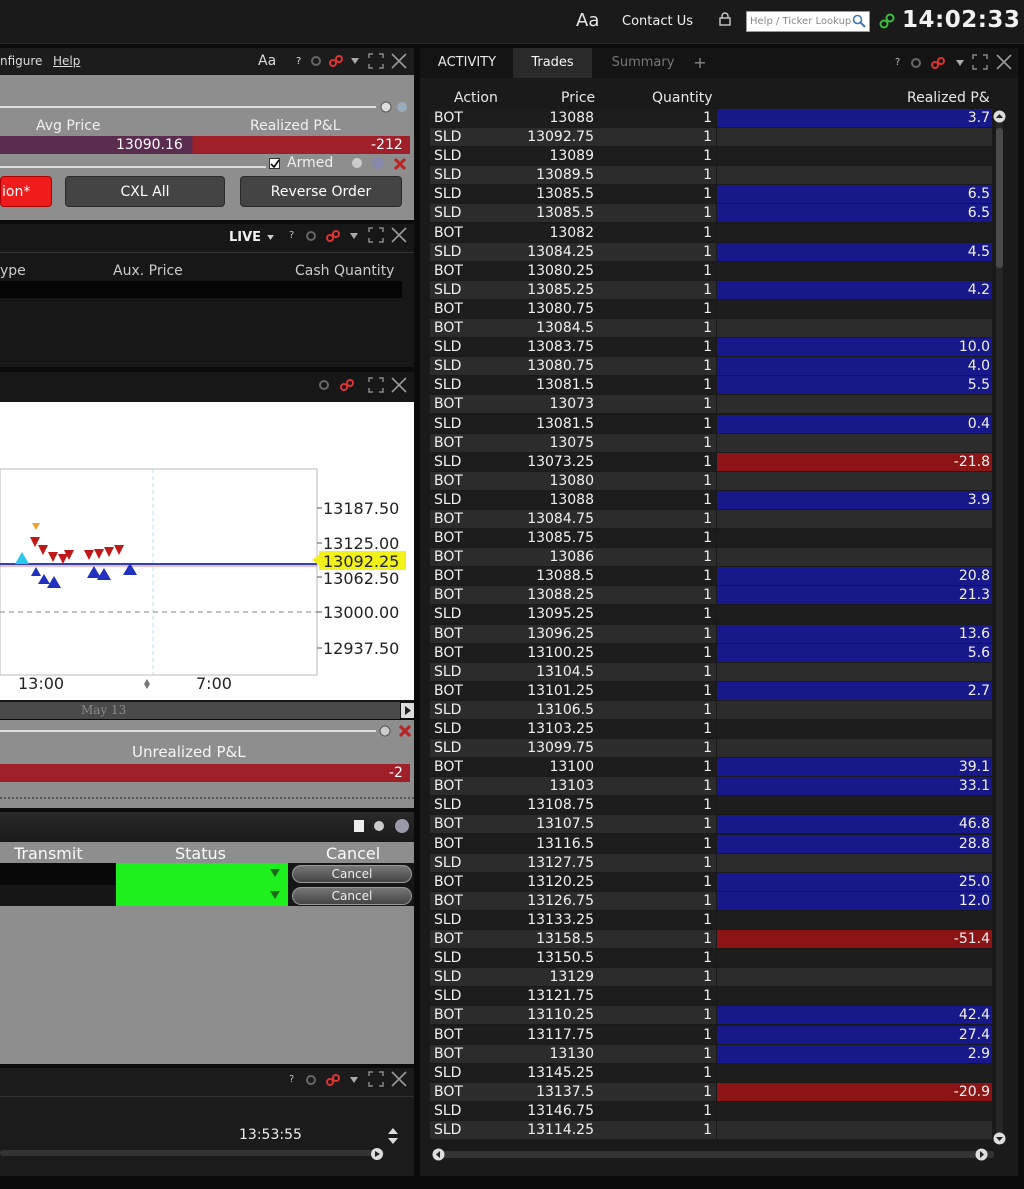 The height and width of the screenshot is (1189, 1024). I want to click on trade-row: SLD 13099.75 1, so click(716, 748).